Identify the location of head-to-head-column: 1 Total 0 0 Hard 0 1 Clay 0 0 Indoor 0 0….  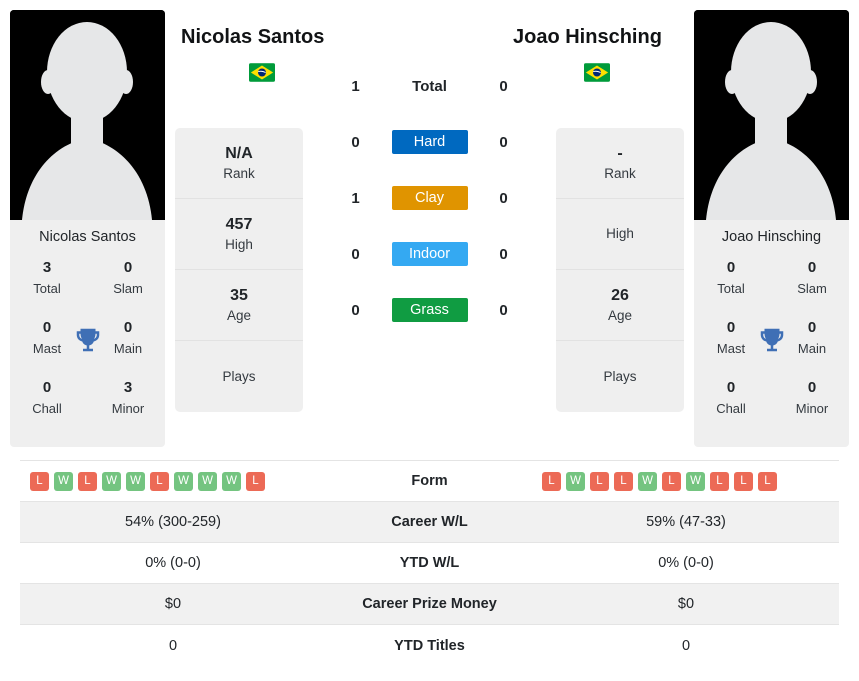
(429, 169).